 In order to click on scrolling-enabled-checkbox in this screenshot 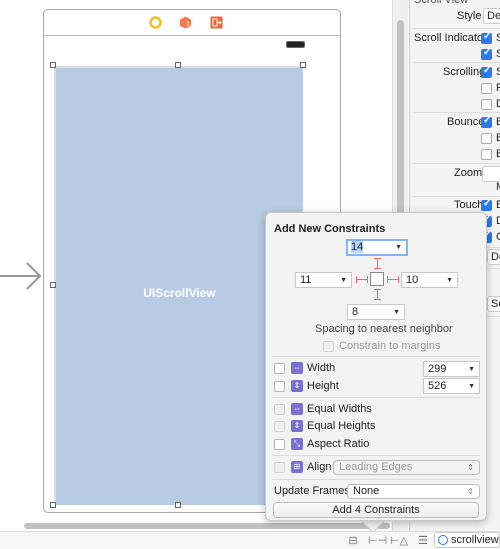, I will do `click(486, 71)`.